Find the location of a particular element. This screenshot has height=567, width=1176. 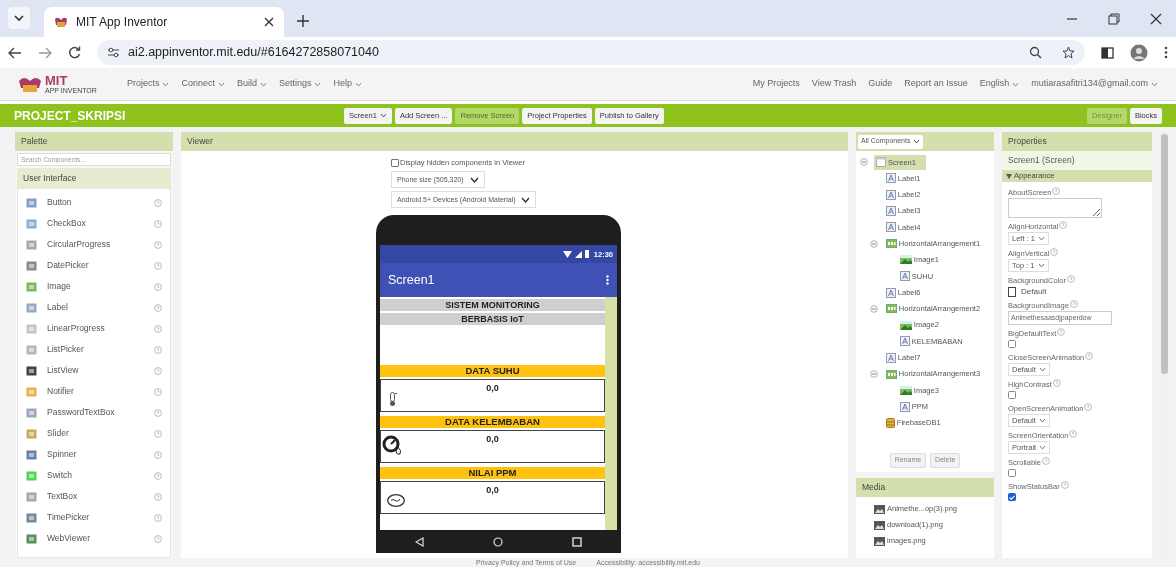

palette-item: LinearProgress is located at coordinates (94, 328).